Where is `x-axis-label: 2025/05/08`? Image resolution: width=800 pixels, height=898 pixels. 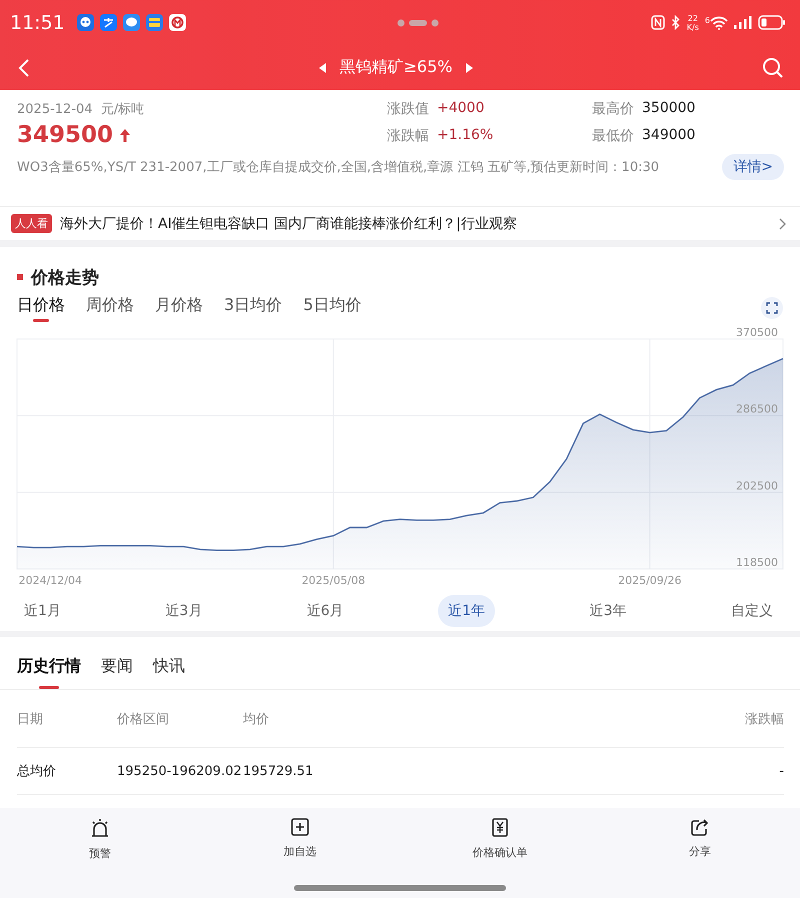
x-axis-label: 2025/05/08 is located at coordinates (334, 580).